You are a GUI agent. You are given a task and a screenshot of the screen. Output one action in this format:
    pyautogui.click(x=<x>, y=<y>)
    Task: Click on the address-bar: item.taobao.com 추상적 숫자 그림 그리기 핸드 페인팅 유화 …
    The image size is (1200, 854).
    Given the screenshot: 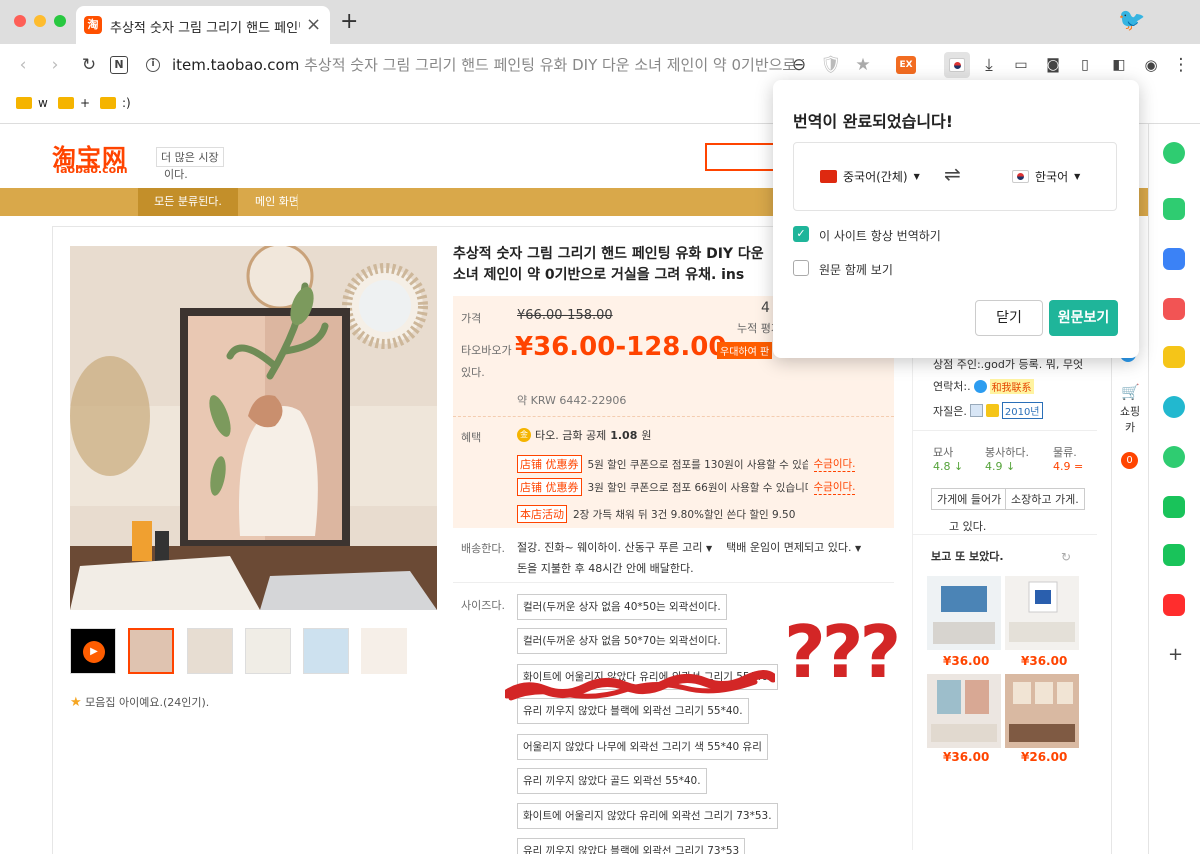 What is the action you would take?
    pyautogui.click(x=488, y=65)
    